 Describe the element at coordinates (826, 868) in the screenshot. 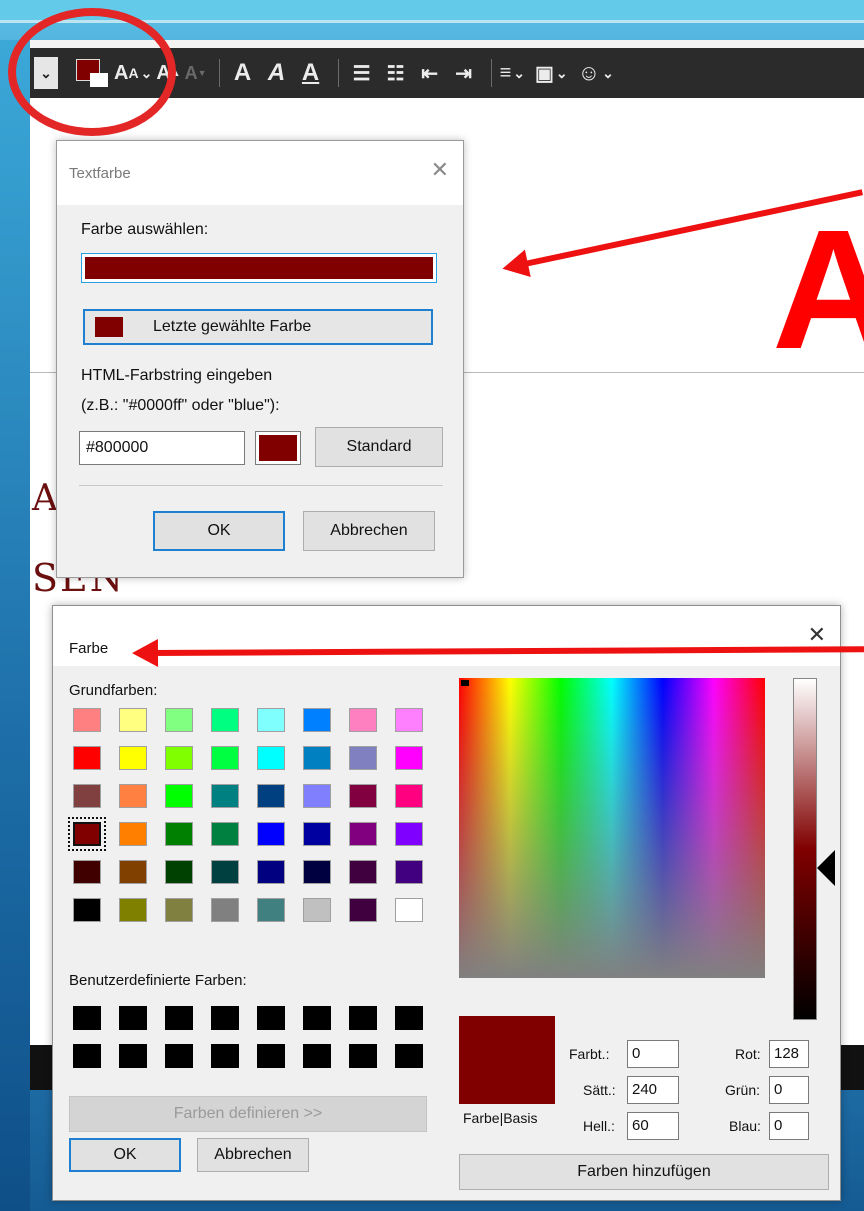

I see `luminance-arrow-icon` at that location.